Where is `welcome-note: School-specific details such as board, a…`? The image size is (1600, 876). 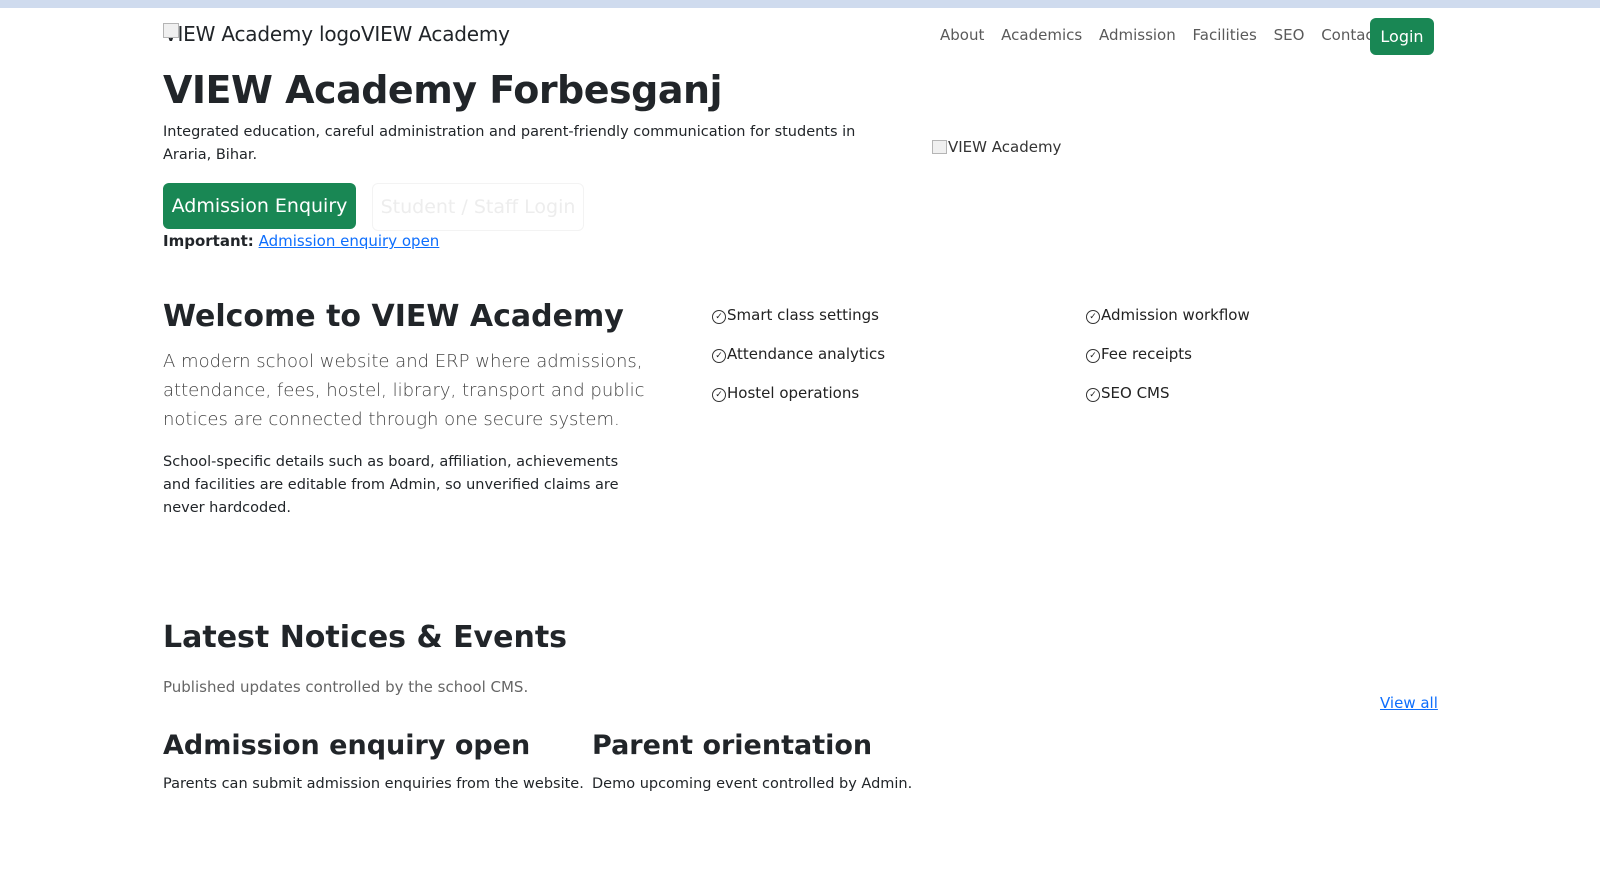 welcome-note: School-specific details such as board, a… is located at coordinates (391, 485).